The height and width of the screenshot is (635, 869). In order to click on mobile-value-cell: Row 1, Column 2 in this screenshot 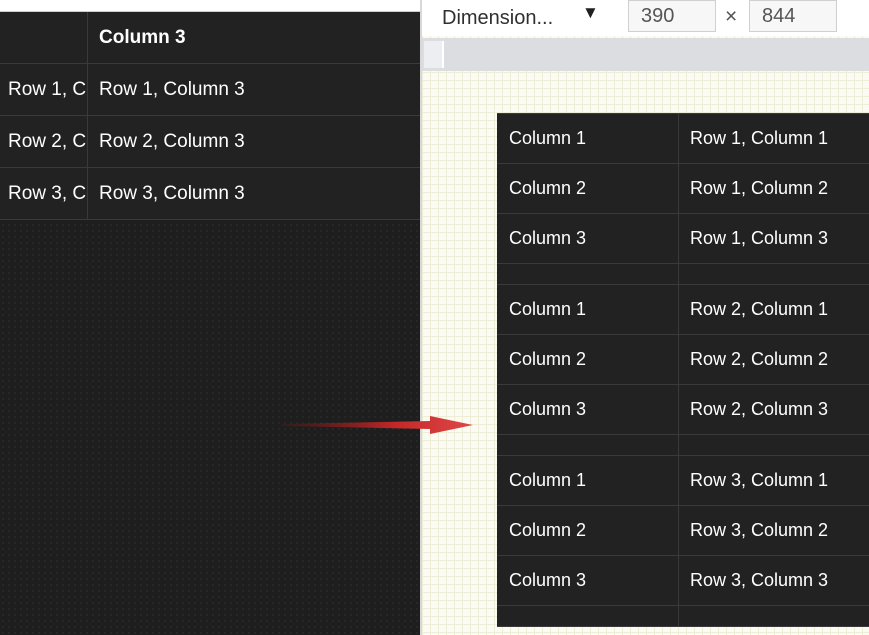, I will do `click(759, 188)`.